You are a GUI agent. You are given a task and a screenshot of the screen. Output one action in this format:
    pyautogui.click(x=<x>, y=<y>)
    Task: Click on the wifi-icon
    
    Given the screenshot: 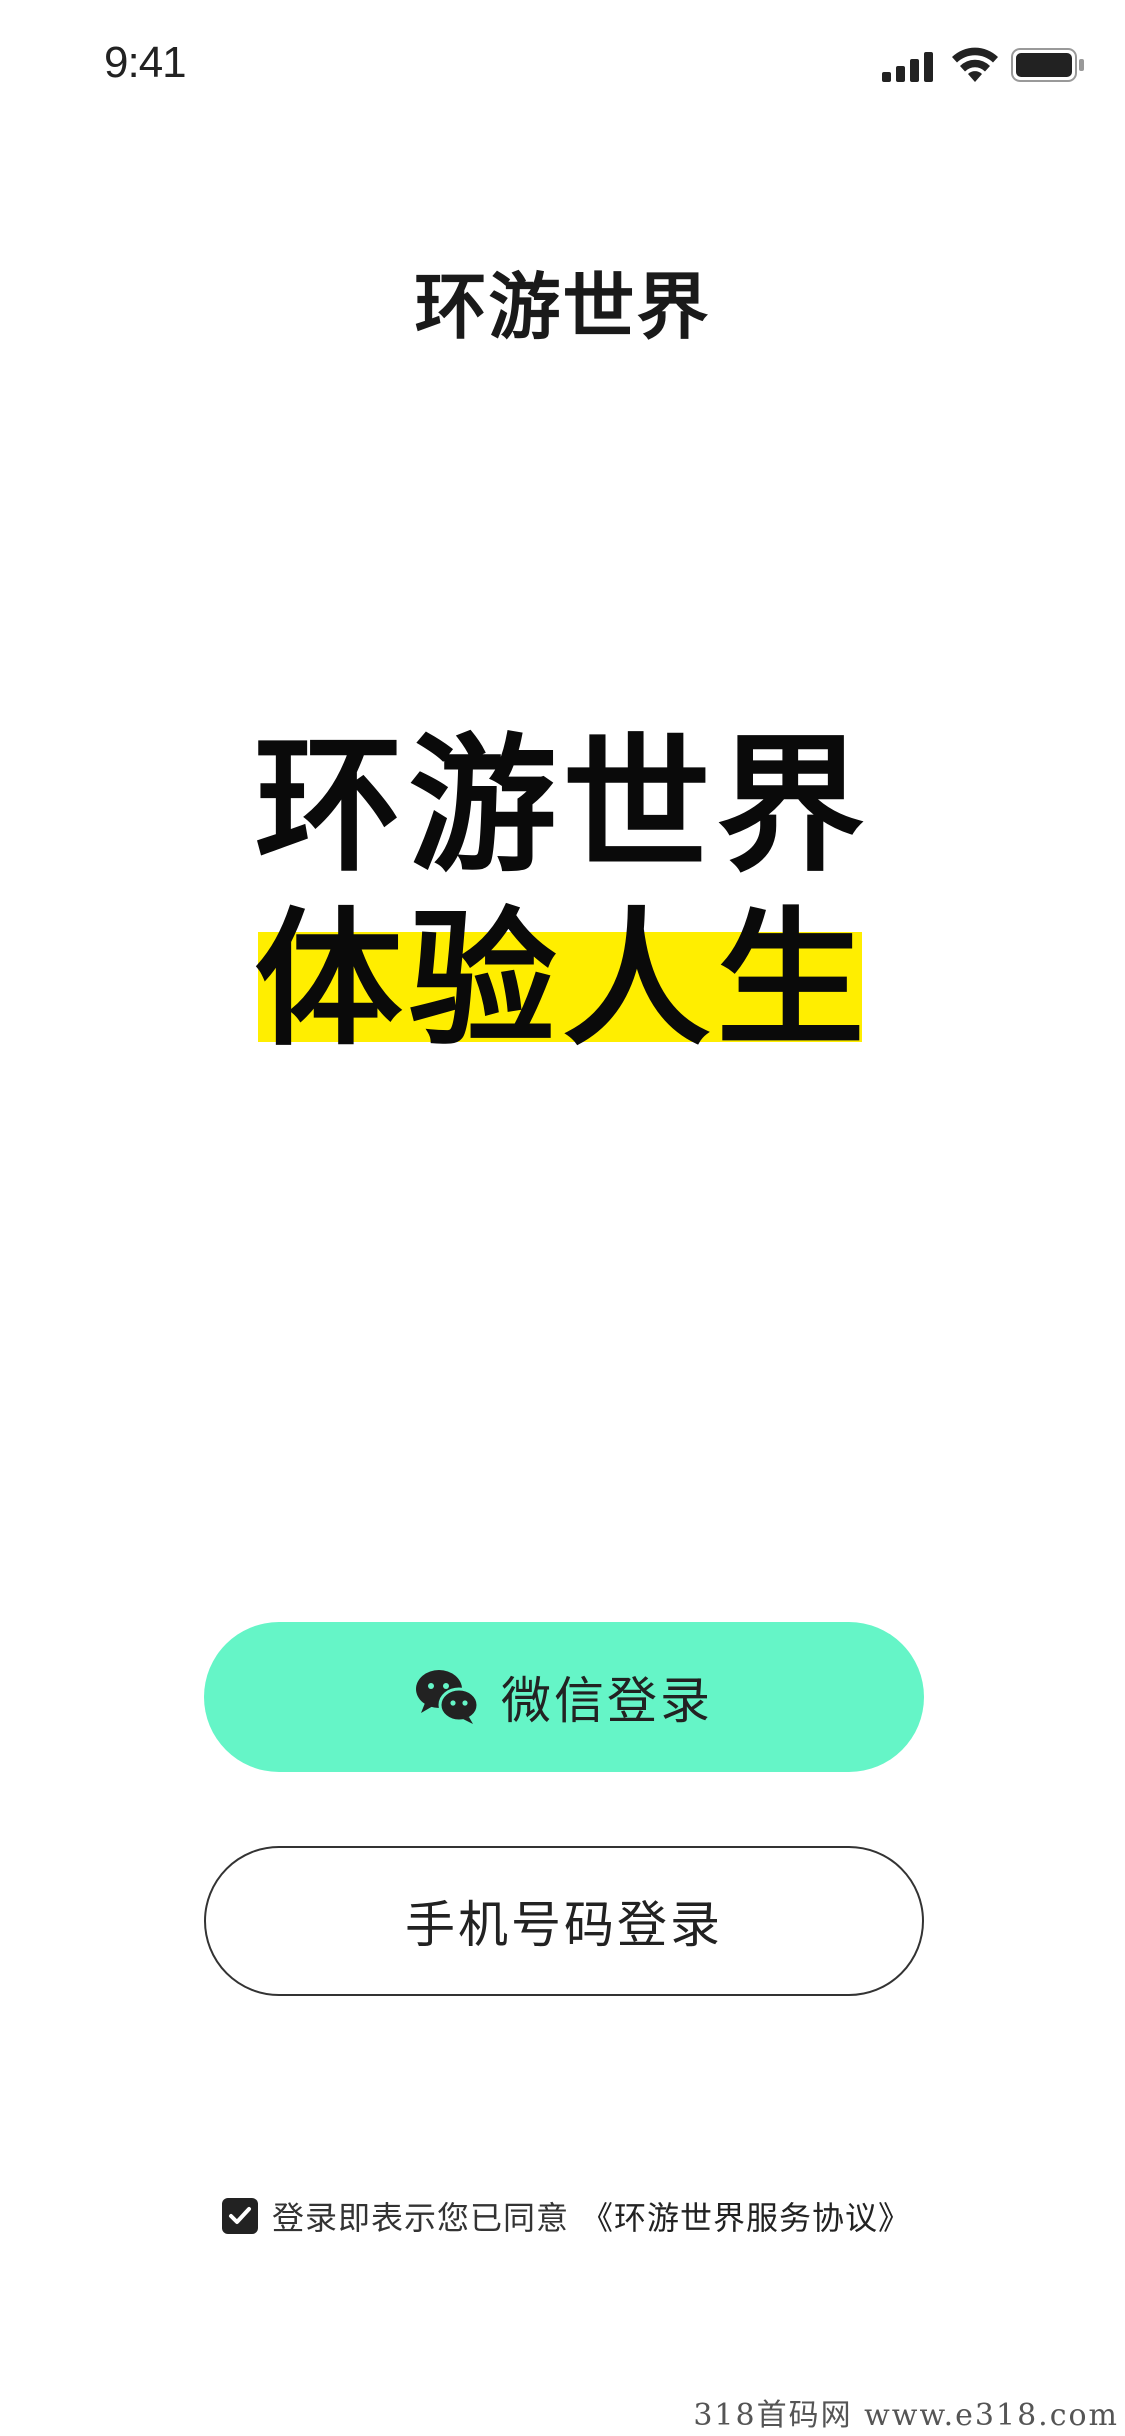 What is the action you would take?
    pyautogui.click(x=975, y=64)
    